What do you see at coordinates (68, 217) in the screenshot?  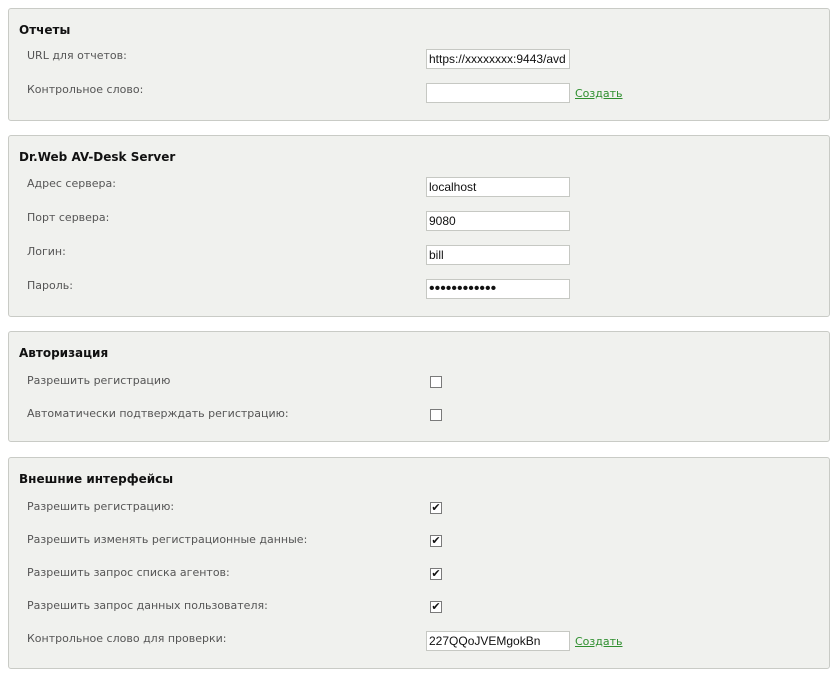 I see `server-port-label: Порт сервера:` at bounding box center [68, 217].